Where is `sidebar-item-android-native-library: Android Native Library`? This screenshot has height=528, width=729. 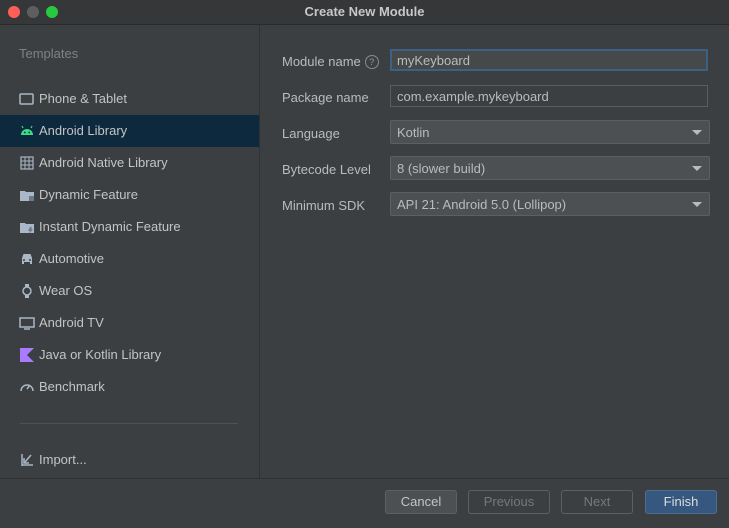
sidebar-item-android-native-library: Android Native Library is located at coordinates (129, 163).